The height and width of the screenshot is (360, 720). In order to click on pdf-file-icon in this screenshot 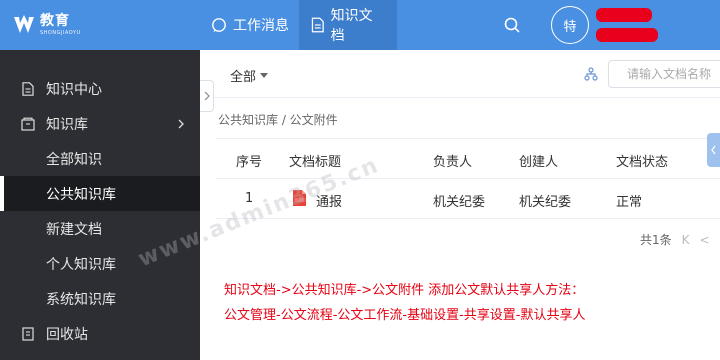, I will do `click(299, 198)`.